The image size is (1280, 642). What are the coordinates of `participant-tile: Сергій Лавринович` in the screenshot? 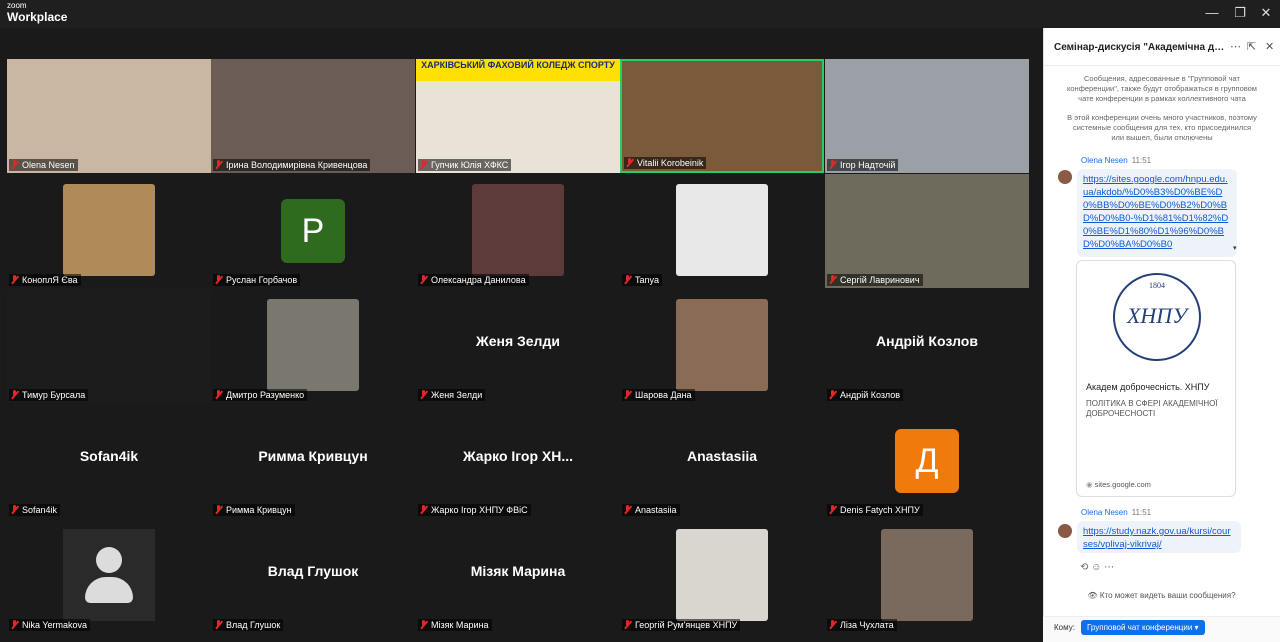 It's located at (927, 231).